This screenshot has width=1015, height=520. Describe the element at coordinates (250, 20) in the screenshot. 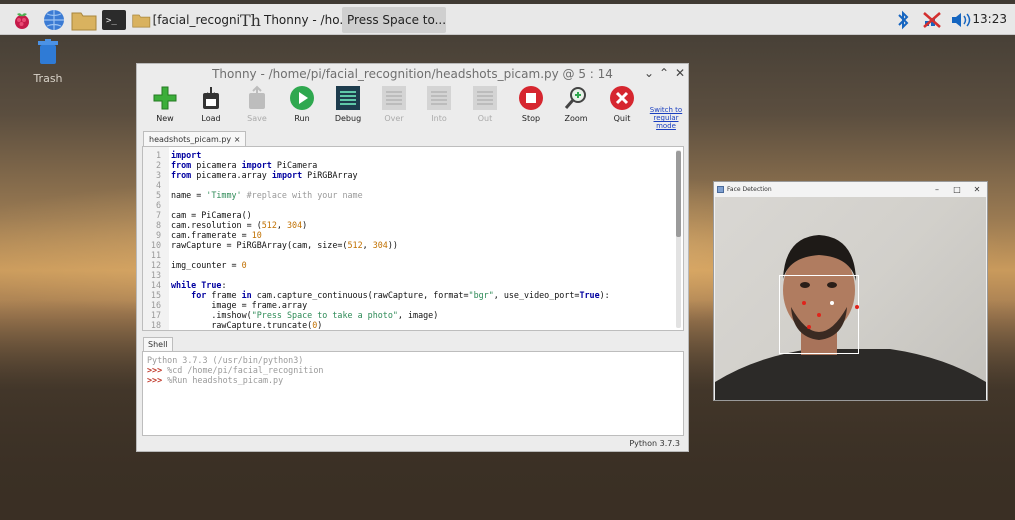

I see `thonny-icon: Th` at that location.